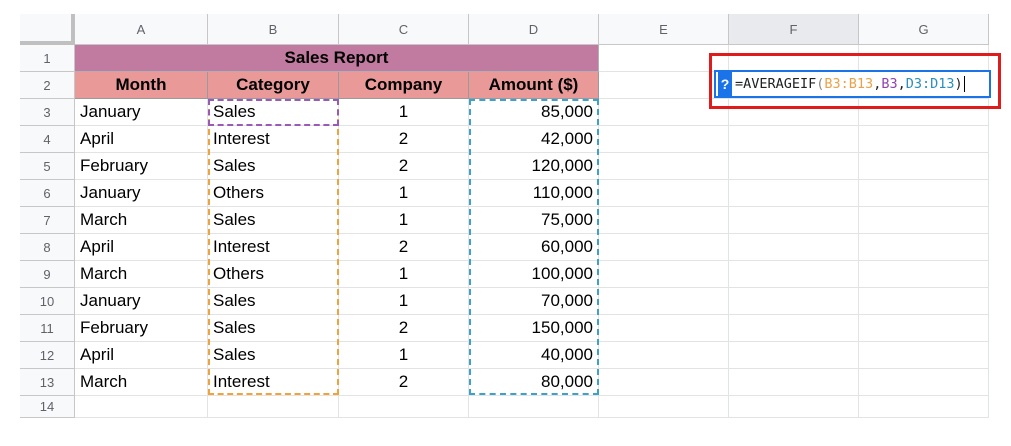 Image resolution: width=1011 pixels, height=446 pixels. I want to click on cell-a6: January, so click(141, 193).